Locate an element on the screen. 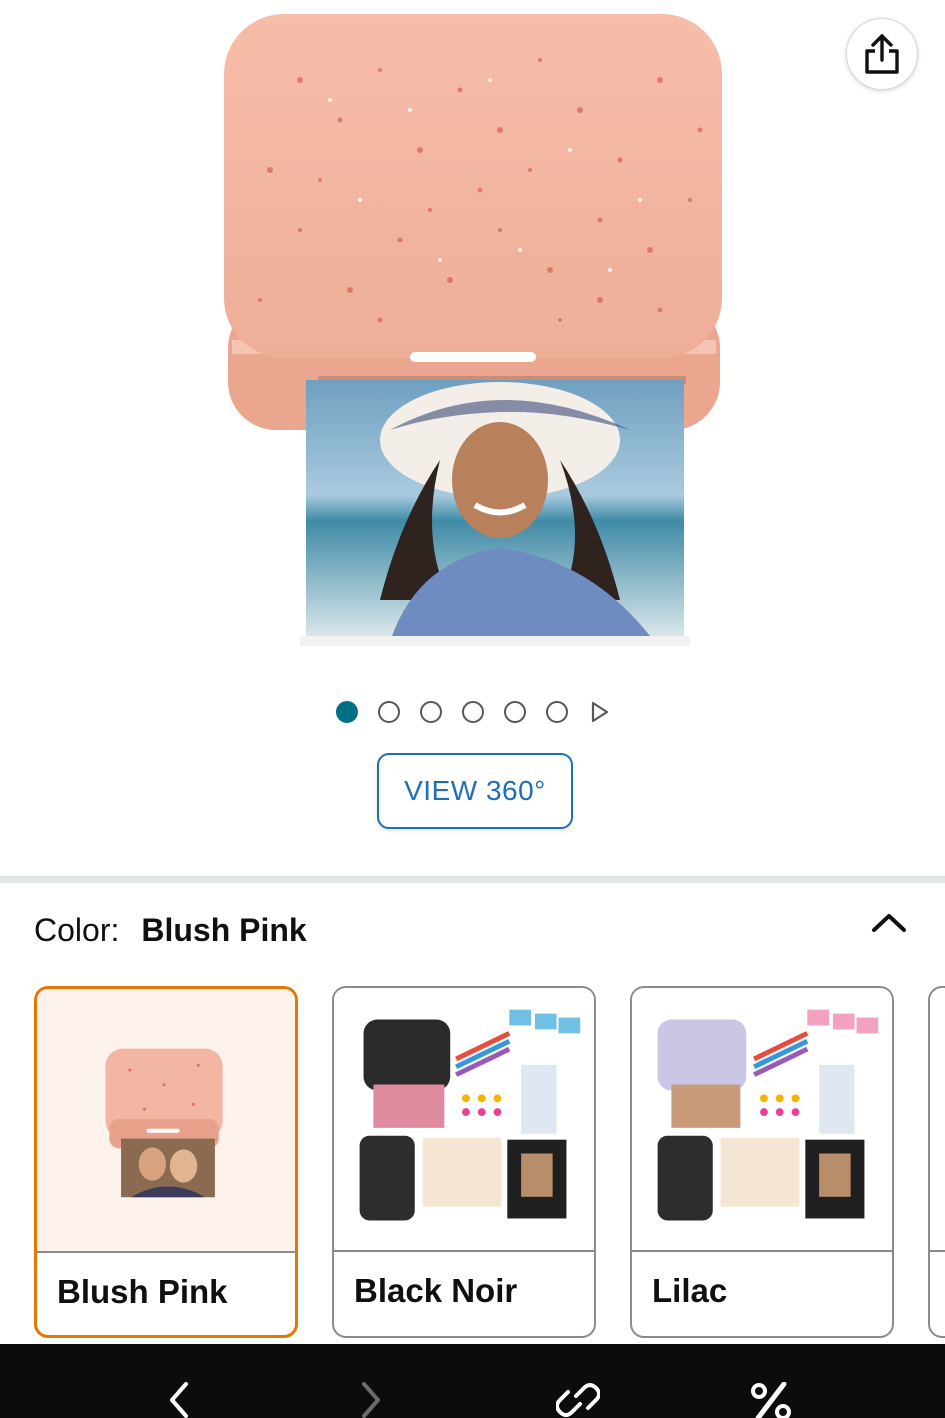 Image resolution: width=945 pixels, height=1418 pixels. chevron-up-icon is located at coordinates (889, 923).